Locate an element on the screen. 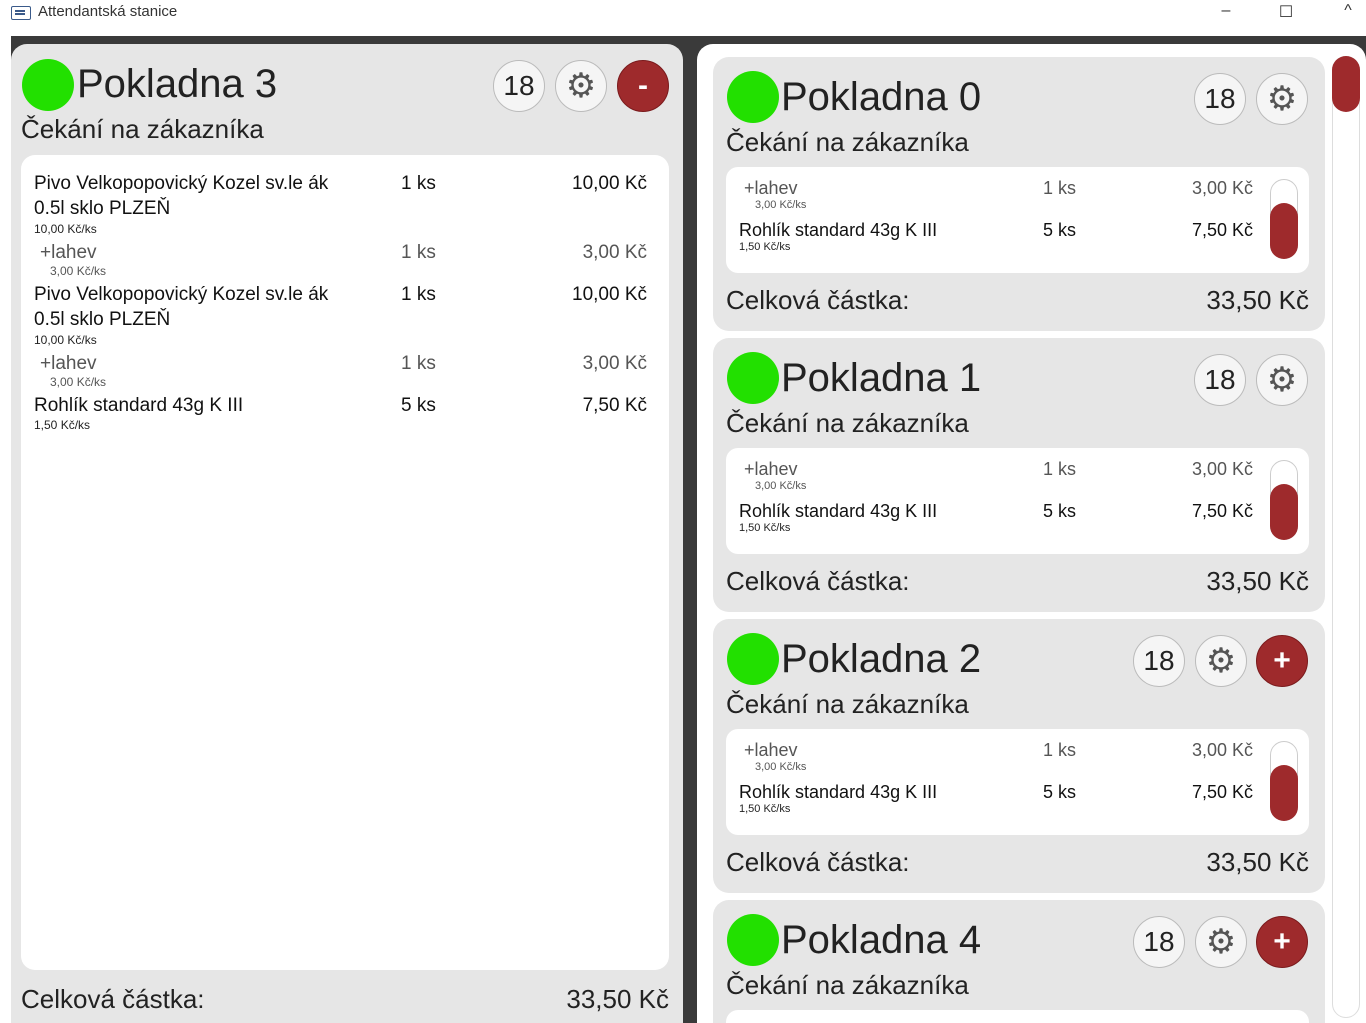 The width and height of the screenshot is (1366, 1023). title-bar: Attendantská stanice – ☐ ^ is located at coordinates (683, 18).